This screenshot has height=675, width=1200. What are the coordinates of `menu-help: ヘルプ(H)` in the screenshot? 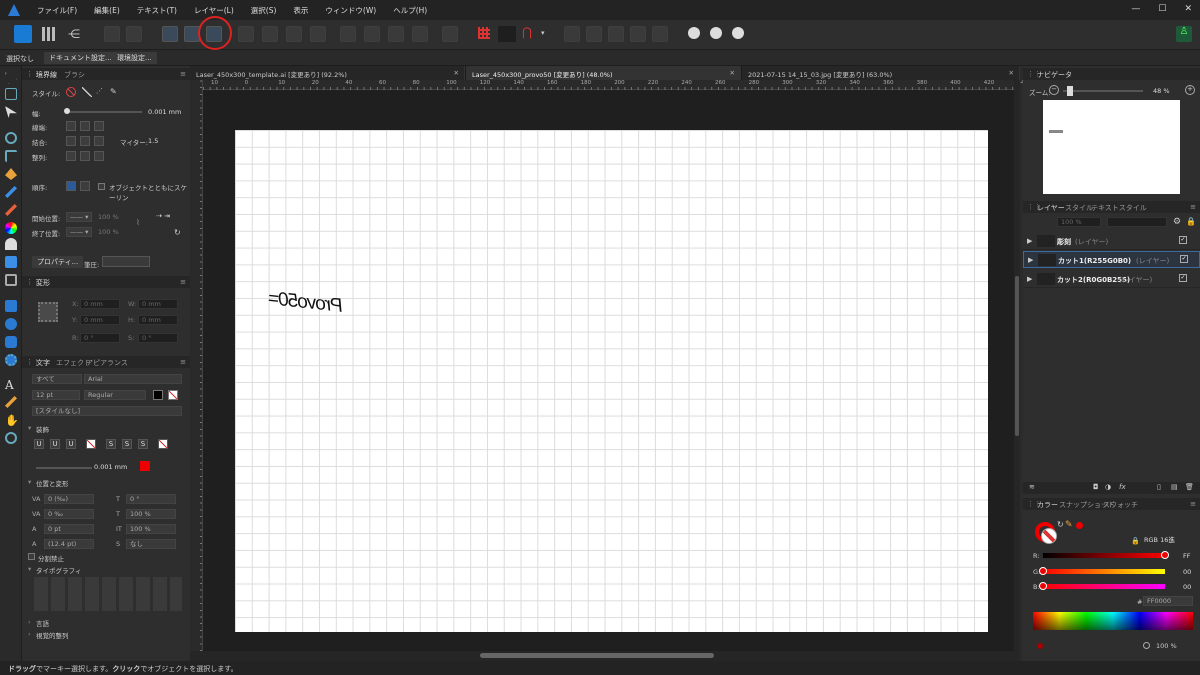 It's located at (410, 10).